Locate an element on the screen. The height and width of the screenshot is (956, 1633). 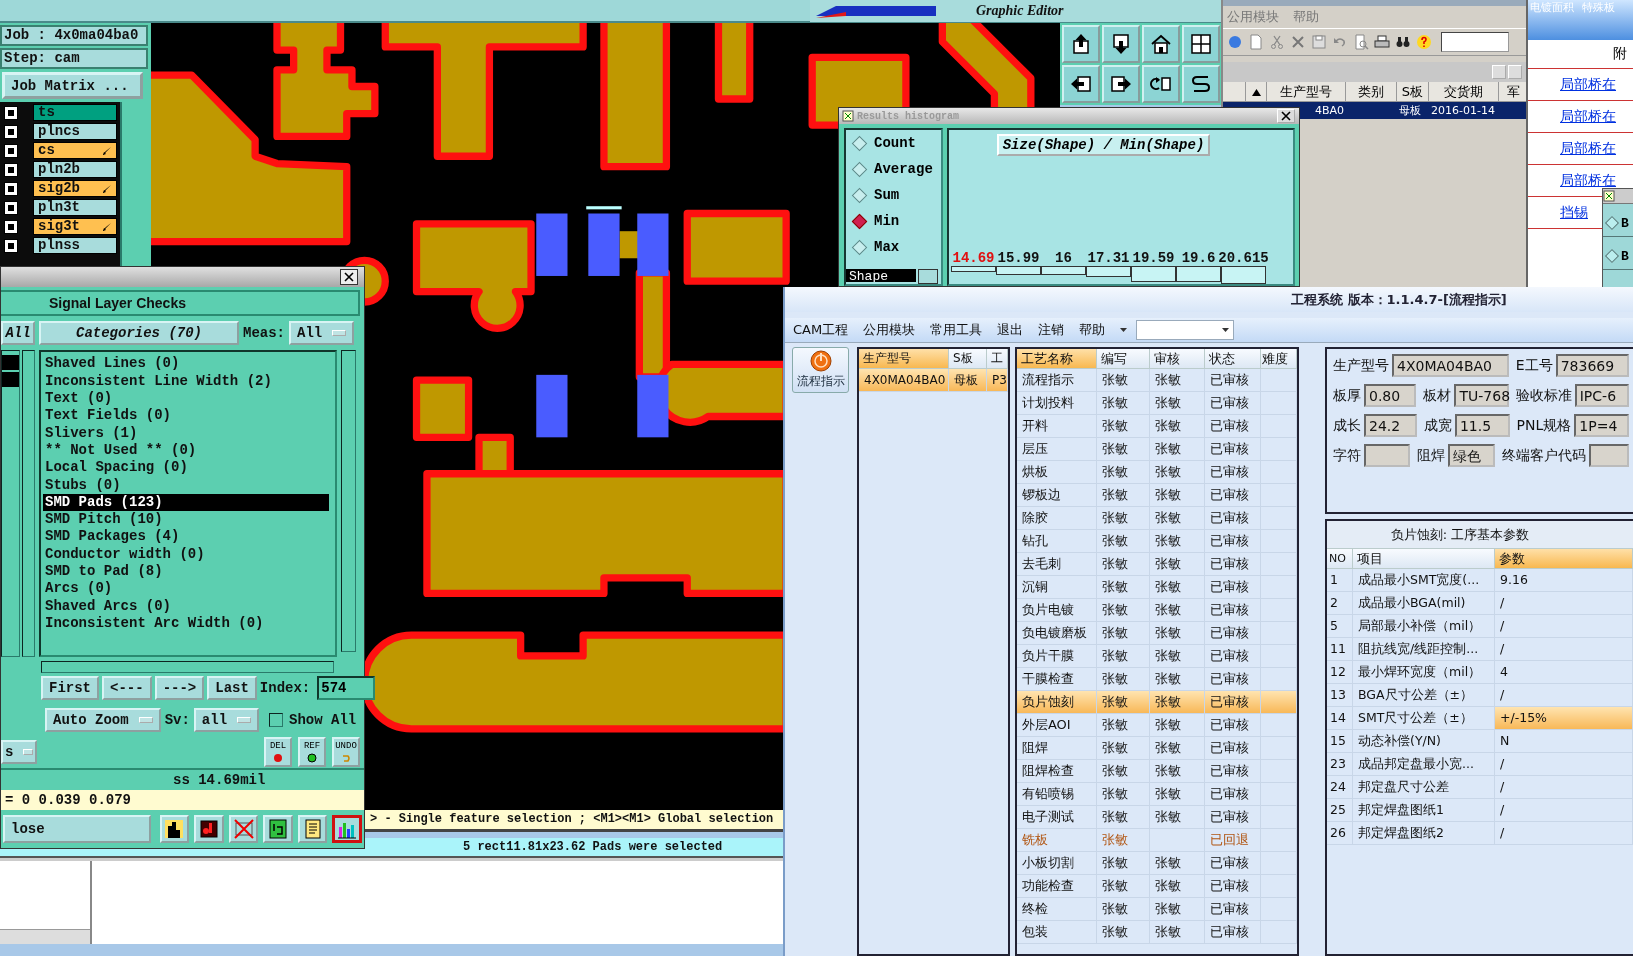
radio-option: Average is located at coordinates (893, 169).